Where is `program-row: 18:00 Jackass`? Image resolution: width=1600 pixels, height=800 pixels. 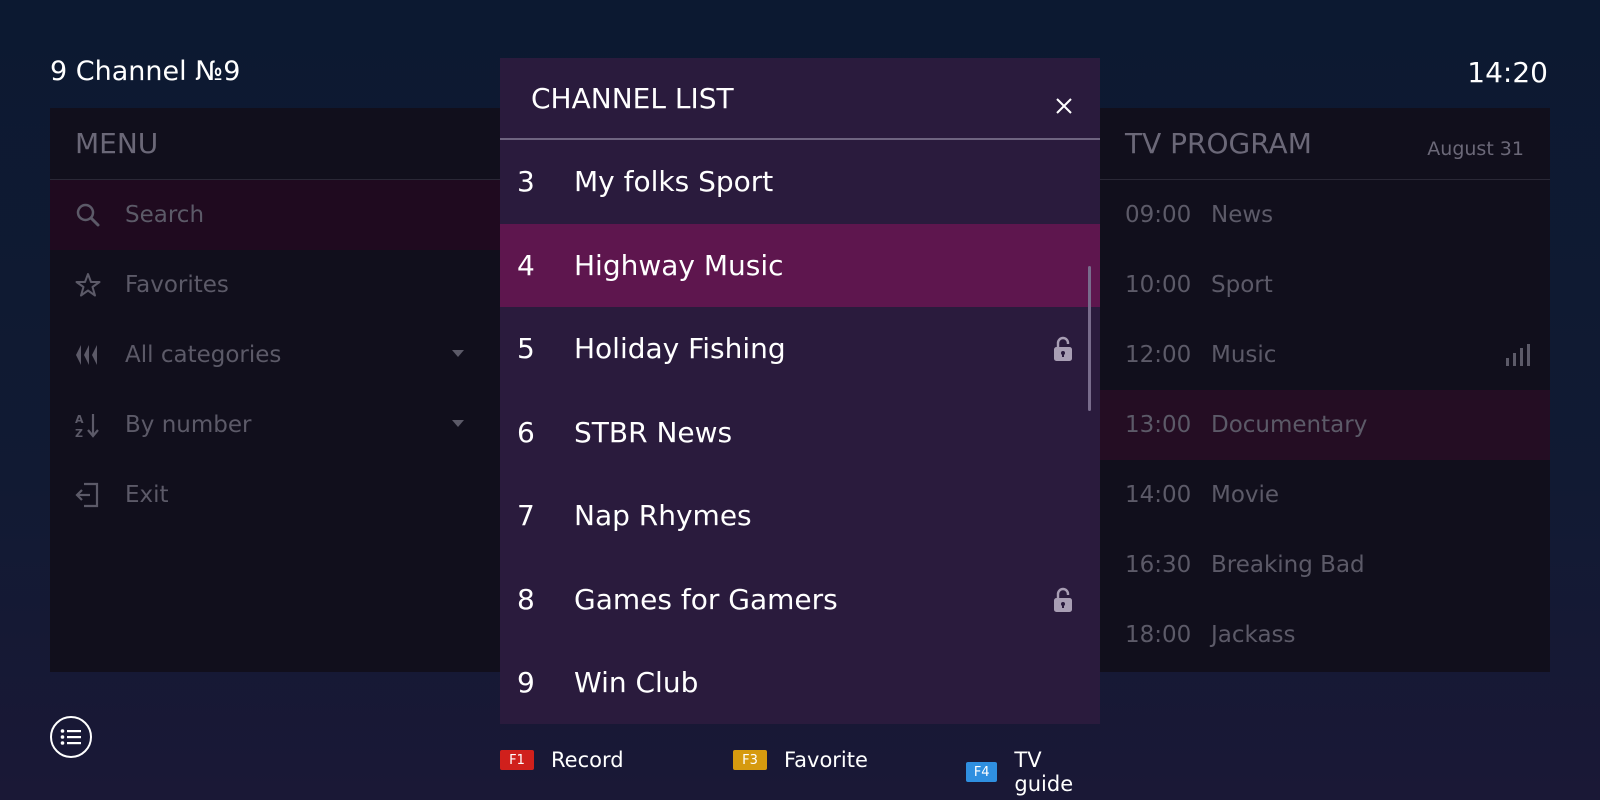 program-row: 18:00 Jackass is located at coordinates (1320, 635).